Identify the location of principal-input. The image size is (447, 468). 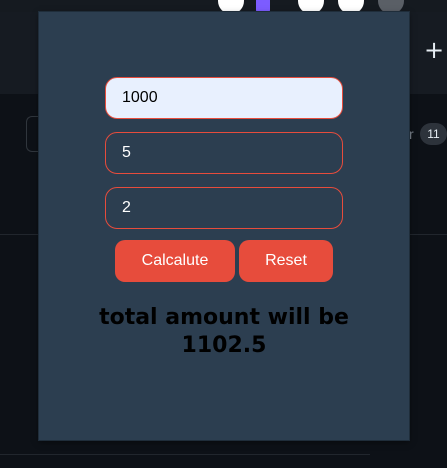
(224, 98).